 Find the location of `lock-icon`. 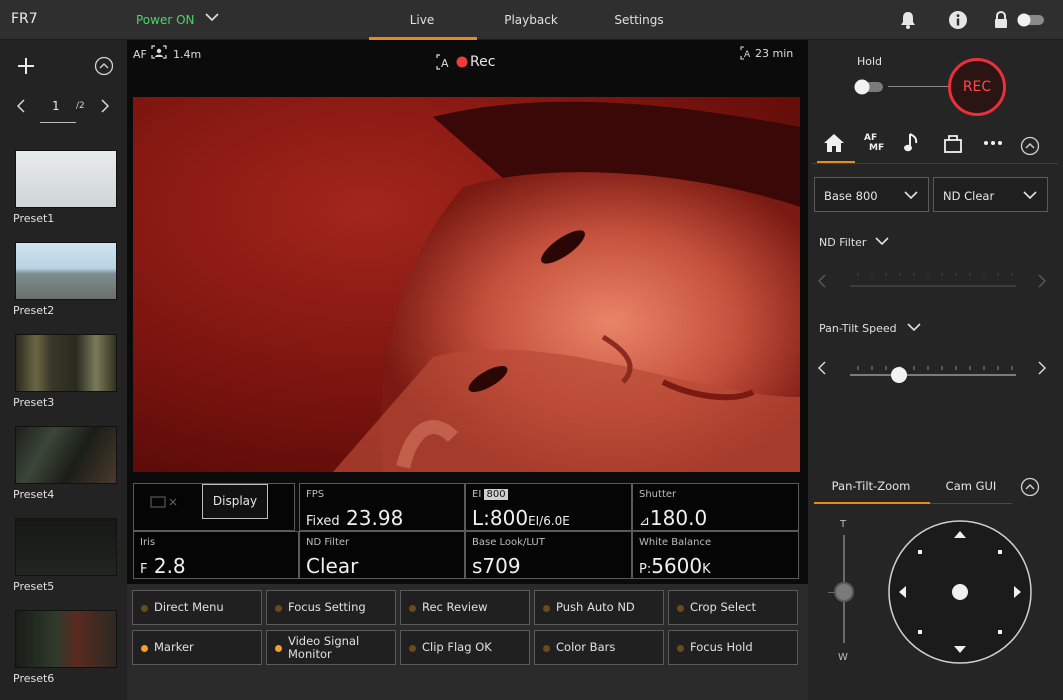

lock-icon is located at coordinates (1001, 20).